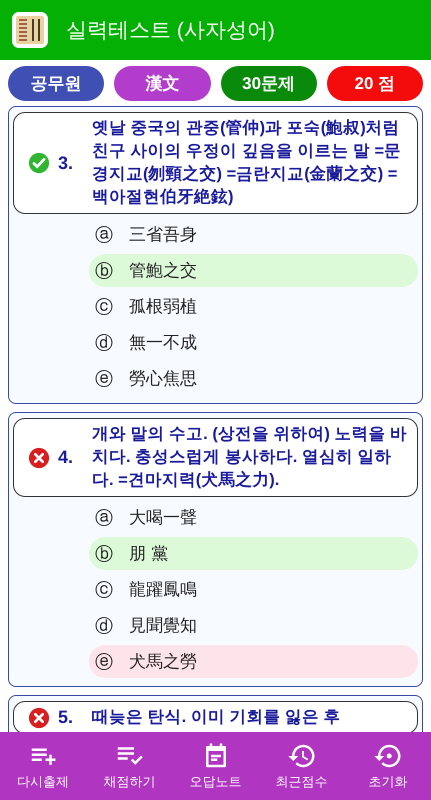 This screenshot has height=800, width=431. I want to click on filter-chip: 공무원, so click(56, 83).